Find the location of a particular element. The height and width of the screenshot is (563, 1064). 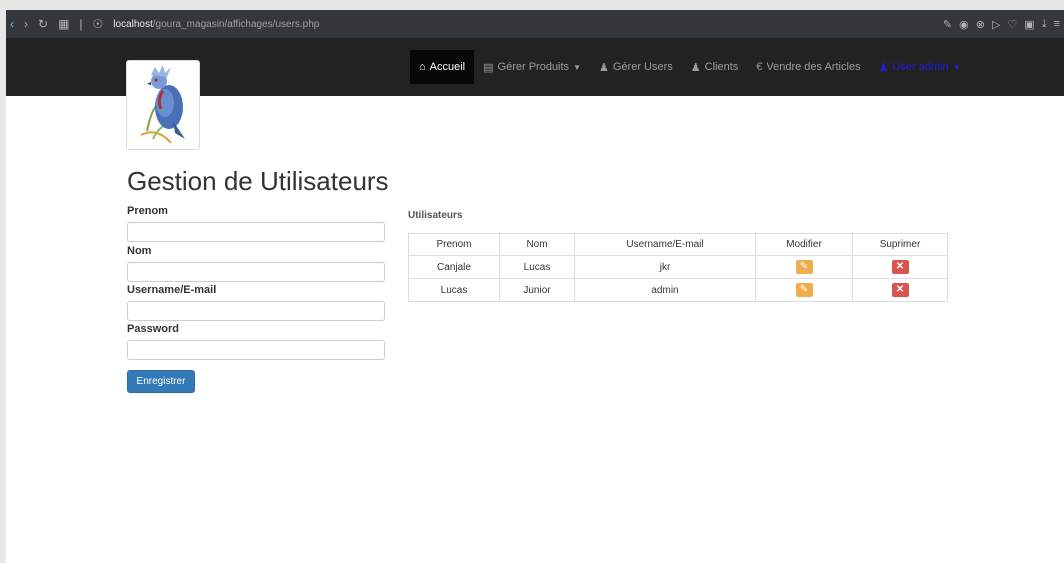

col-header-prenom: Prenom is located at coordinates (454, 244).